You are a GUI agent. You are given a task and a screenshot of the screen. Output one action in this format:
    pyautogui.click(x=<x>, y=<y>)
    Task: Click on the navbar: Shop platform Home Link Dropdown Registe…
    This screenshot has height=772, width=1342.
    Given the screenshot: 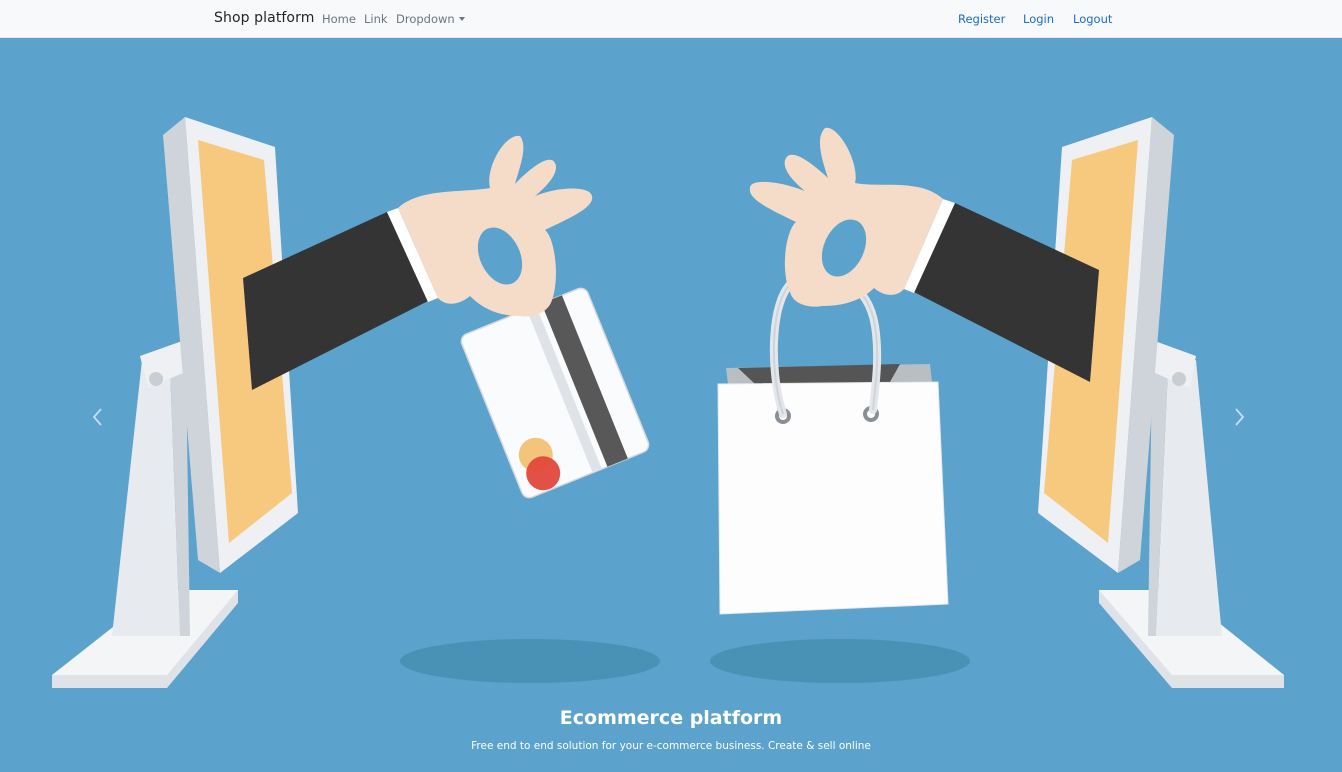 What is the action you would take?
    pyautogui.click(x=671, y=19)
    